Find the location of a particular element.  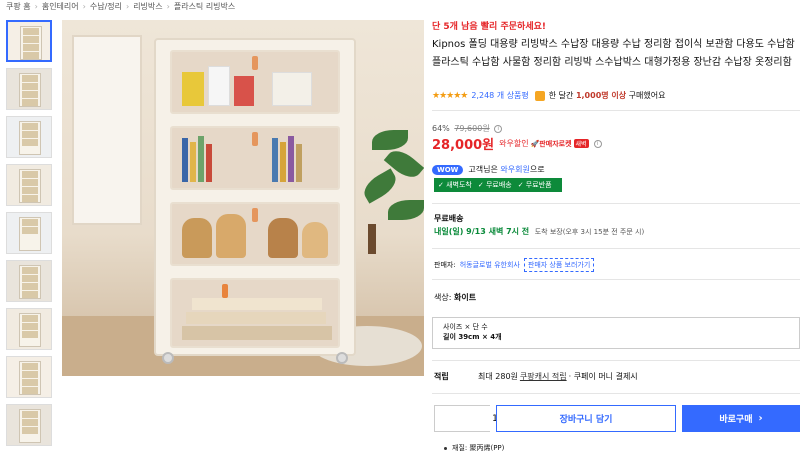

benefit-badges: ✓ 새벽도착 ✓ 무료배송 ✓ 무료반품 is located at coordinates (498, 185).